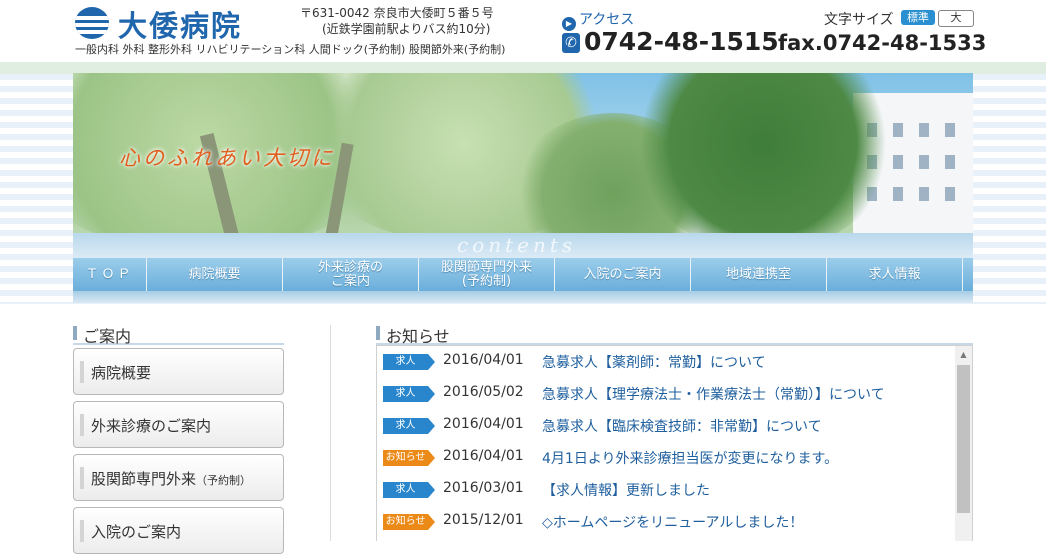 This screenshot has height=554, width=1046. Describe the element at coordinates (569, 24) in the screenshot. I see `play-arrow-icon: ▶` at that location.